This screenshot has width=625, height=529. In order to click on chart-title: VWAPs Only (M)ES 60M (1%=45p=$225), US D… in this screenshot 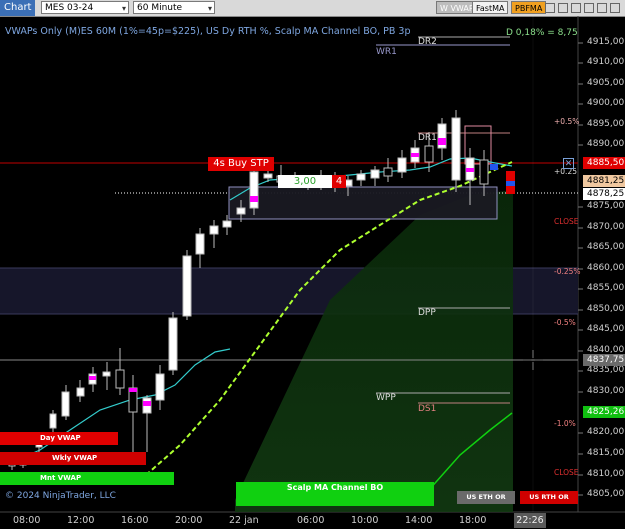, I will do `click(208, 31)`.